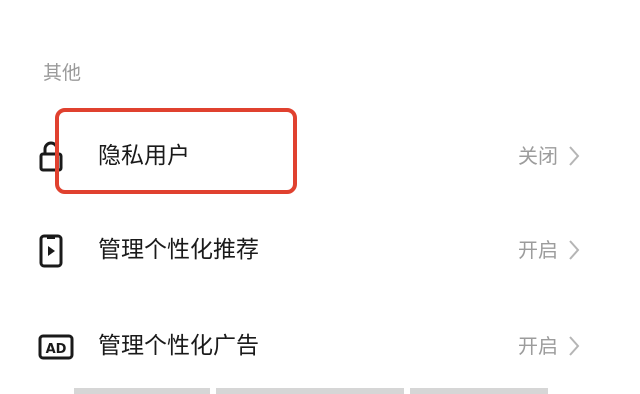  What do you see at coordinates (538, 250) in the screenshot?
I see `personalized-recommendations-value: 开启` at bounding box center [538, 250].